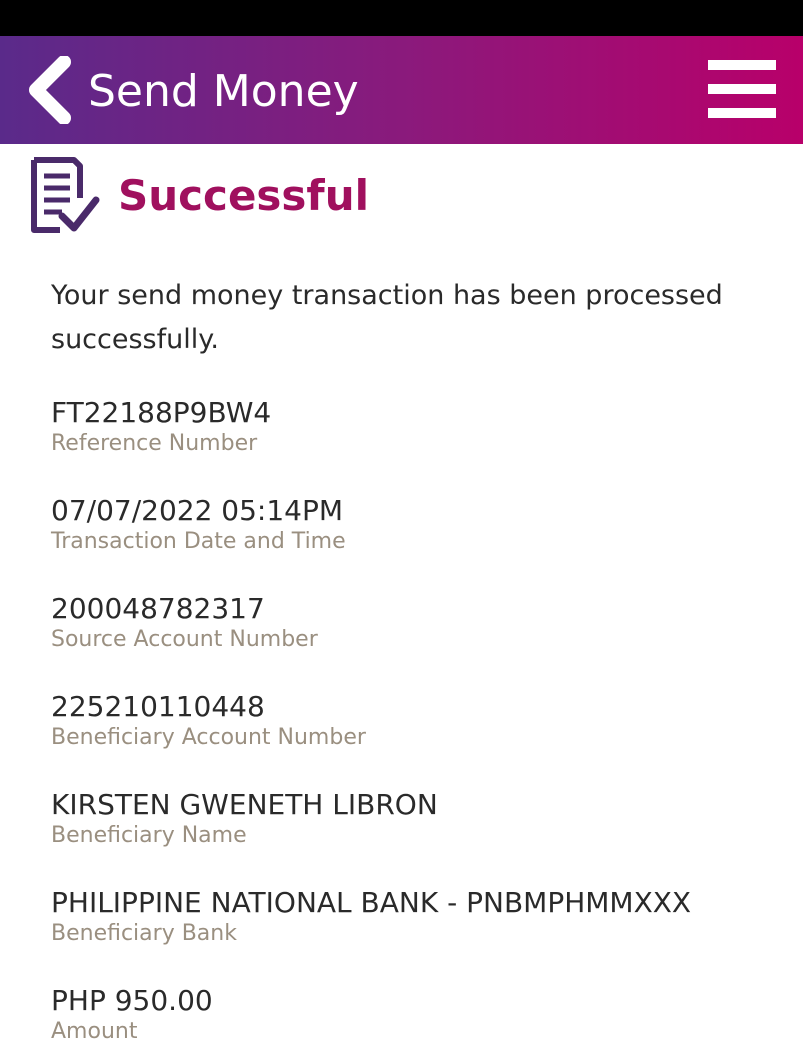  What do you see at coordinates (154, 443) in the screenshot?
I see `field-label: Reference Number` at bounding box center [154, 443].